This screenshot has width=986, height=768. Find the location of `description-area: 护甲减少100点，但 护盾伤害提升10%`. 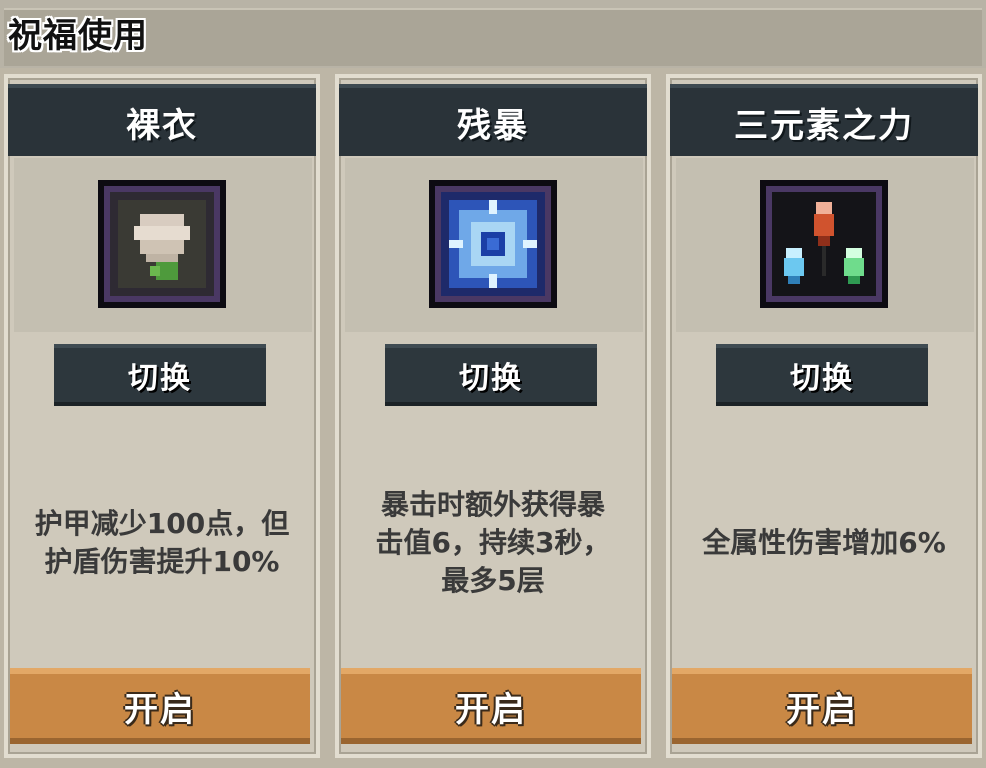

description-area: 护甲减少100点，但 护盾伤害提升10% is located at coordinates (162, 543).